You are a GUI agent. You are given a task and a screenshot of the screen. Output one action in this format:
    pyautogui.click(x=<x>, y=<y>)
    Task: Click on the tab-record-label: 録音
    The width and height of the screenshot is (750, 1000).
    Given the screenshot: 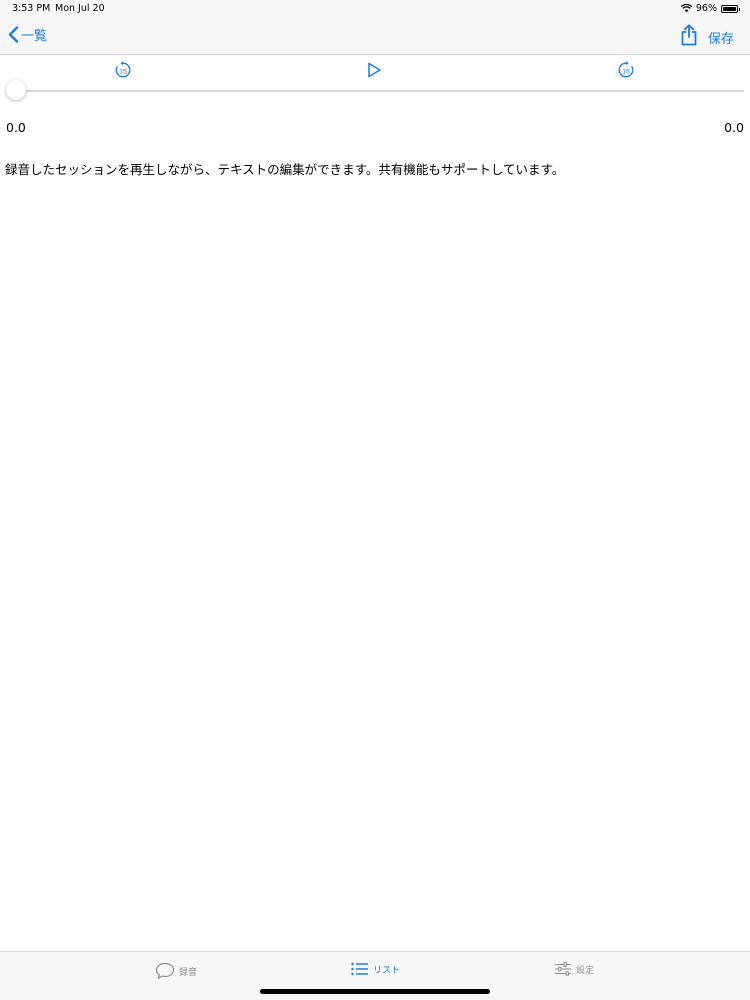 What is the action you would take?
    pyautogui.click(x=188, y=972)
    